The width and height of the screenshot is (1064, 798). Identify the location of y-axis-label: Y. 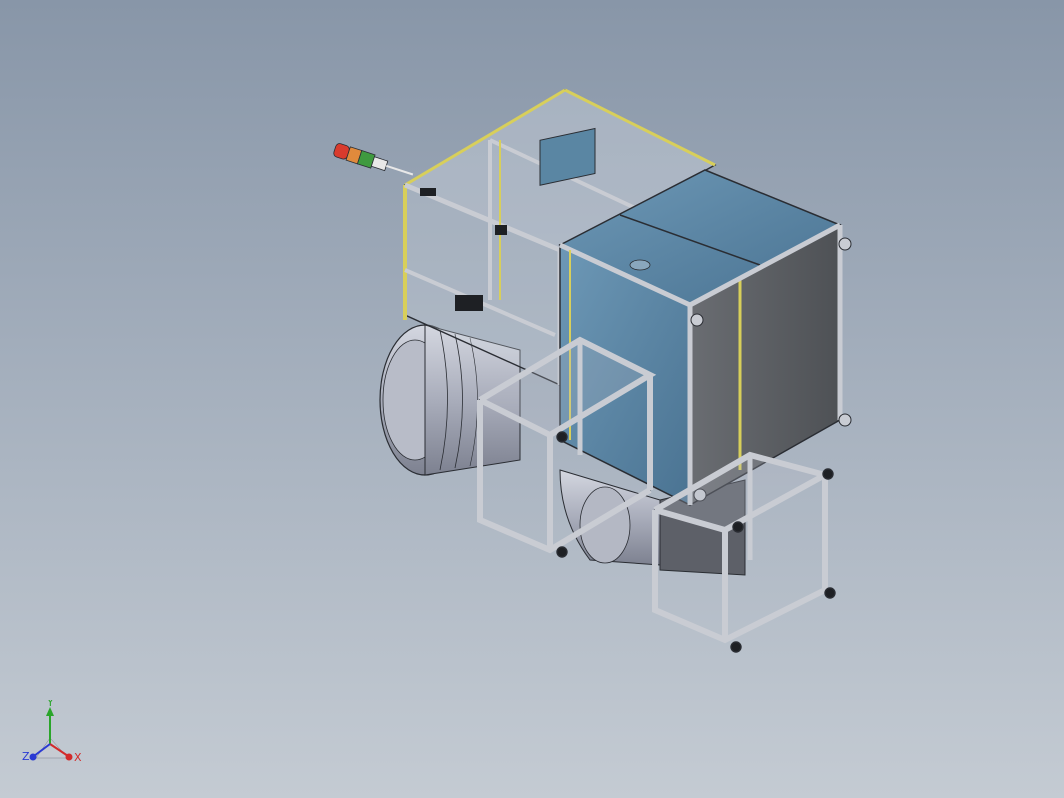
(50, 704).